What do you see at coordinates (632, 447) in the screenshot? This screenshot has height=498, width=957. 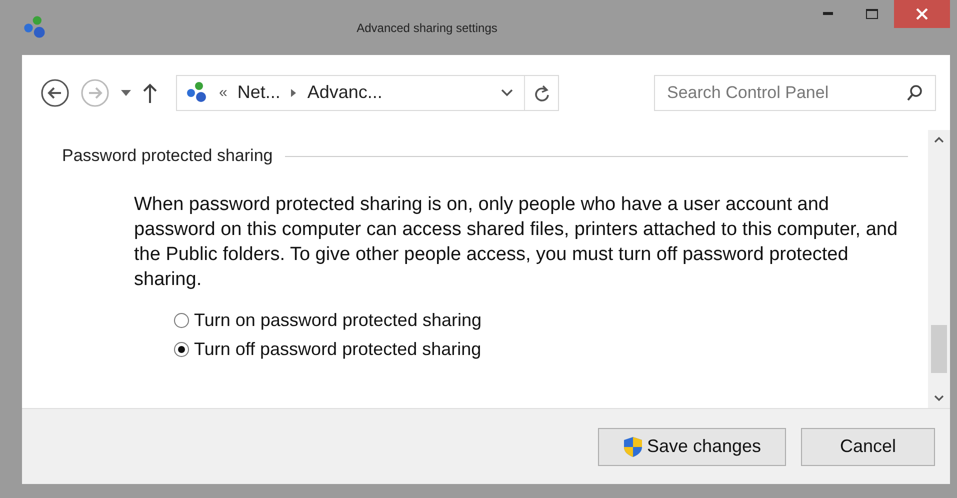 I see `shield-icon` at bounding box center [632, 447].